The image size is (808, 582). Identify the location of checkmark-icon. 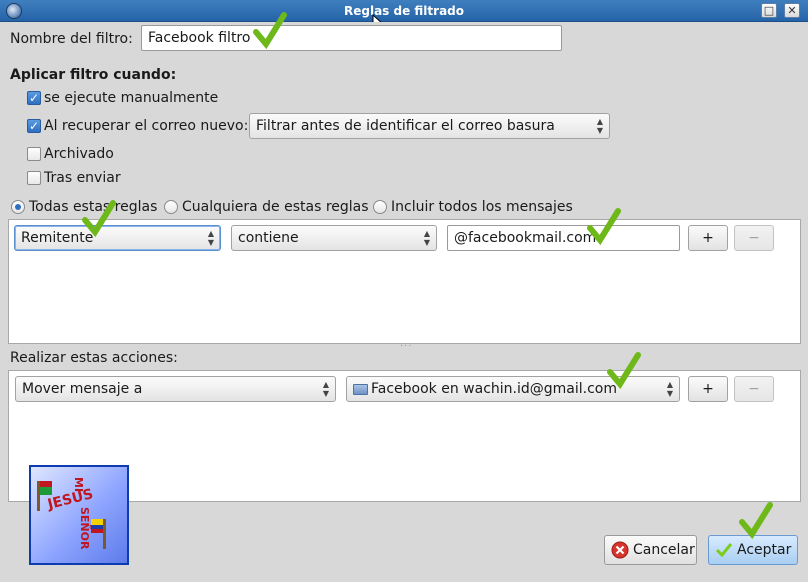
(724, 550).